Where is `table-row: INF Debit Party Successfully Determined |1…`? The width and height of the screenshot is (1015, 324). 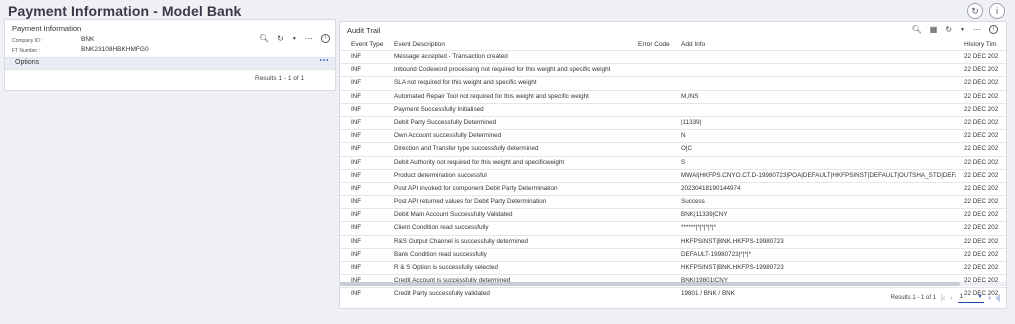 table-row: INF Debit Party Successfully Determined |1… is located at coordinates (673, 122).